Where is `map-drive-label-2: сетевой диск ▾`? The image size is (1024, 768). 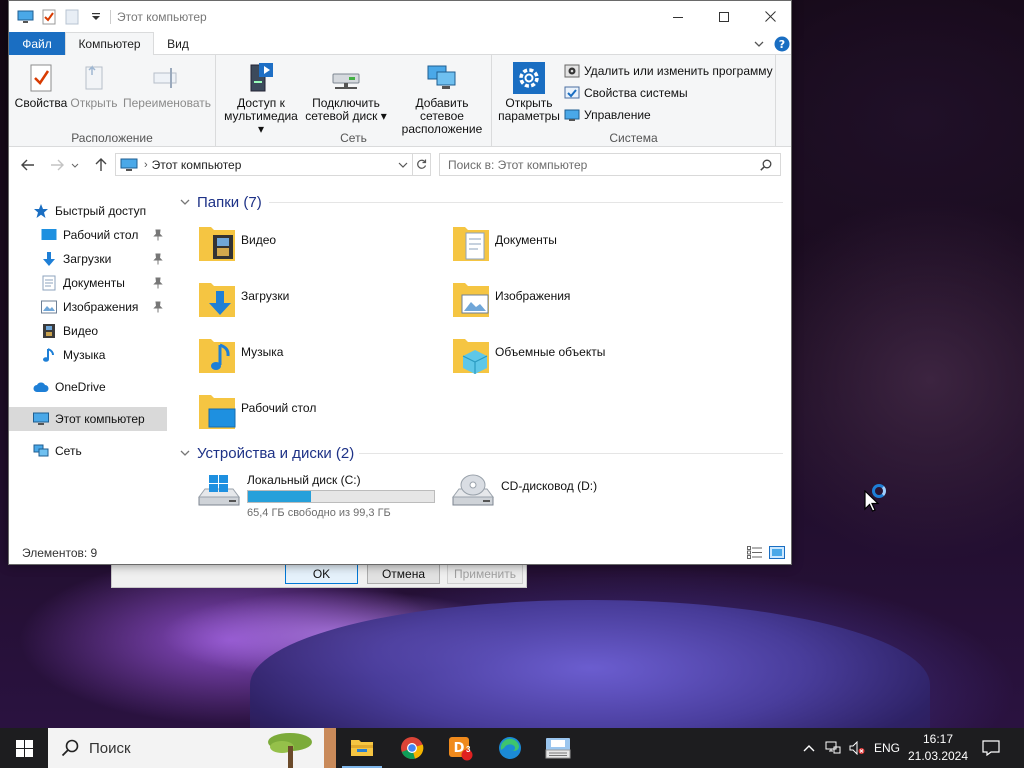
map-drive-label-2: сетевой диск ▾ is located at coordinates (346, 116).